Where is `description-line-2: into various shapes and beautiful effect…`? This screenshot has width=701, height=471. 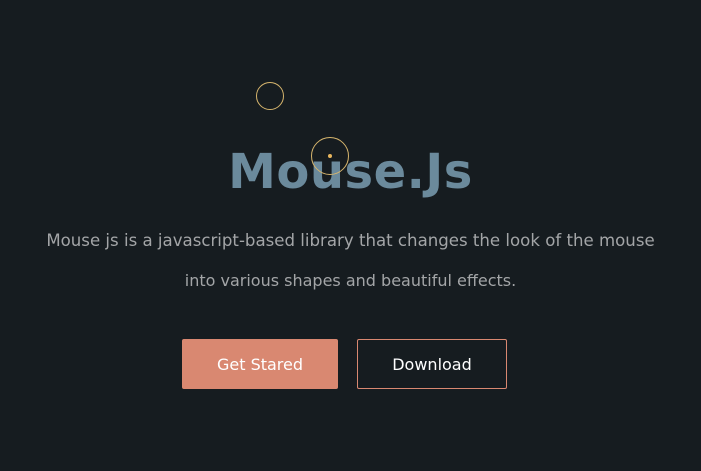 description-line-2: into various shapes and beautiful effect… is located at coordinates (350, 280).